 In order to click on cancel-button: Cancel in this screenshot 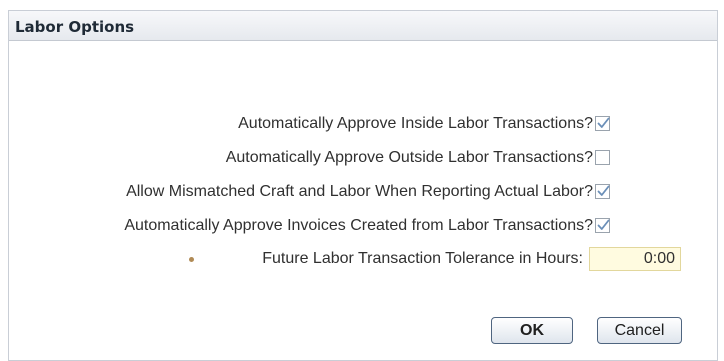, I will do `click(639, 330)`.